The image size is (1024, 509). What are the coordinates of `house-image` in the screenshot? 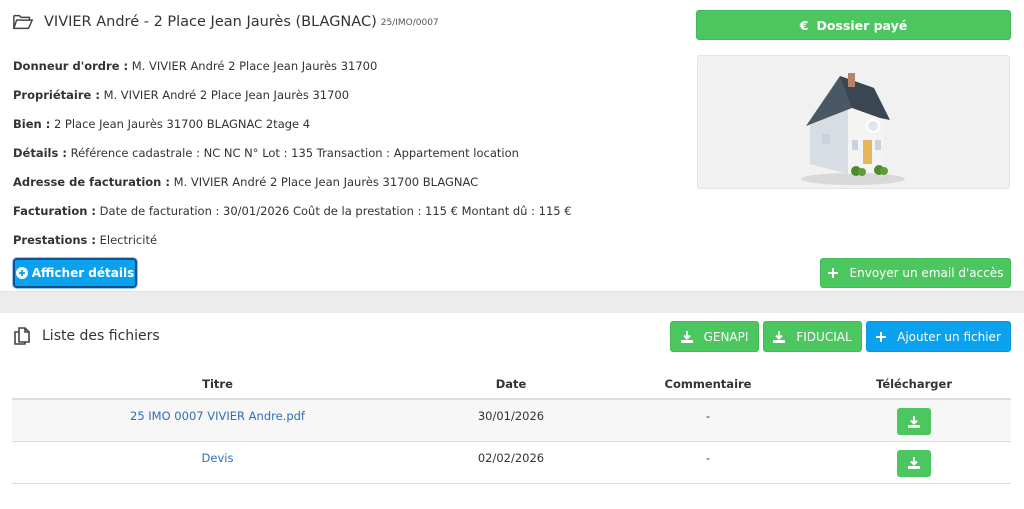 It's located at (853, 122).